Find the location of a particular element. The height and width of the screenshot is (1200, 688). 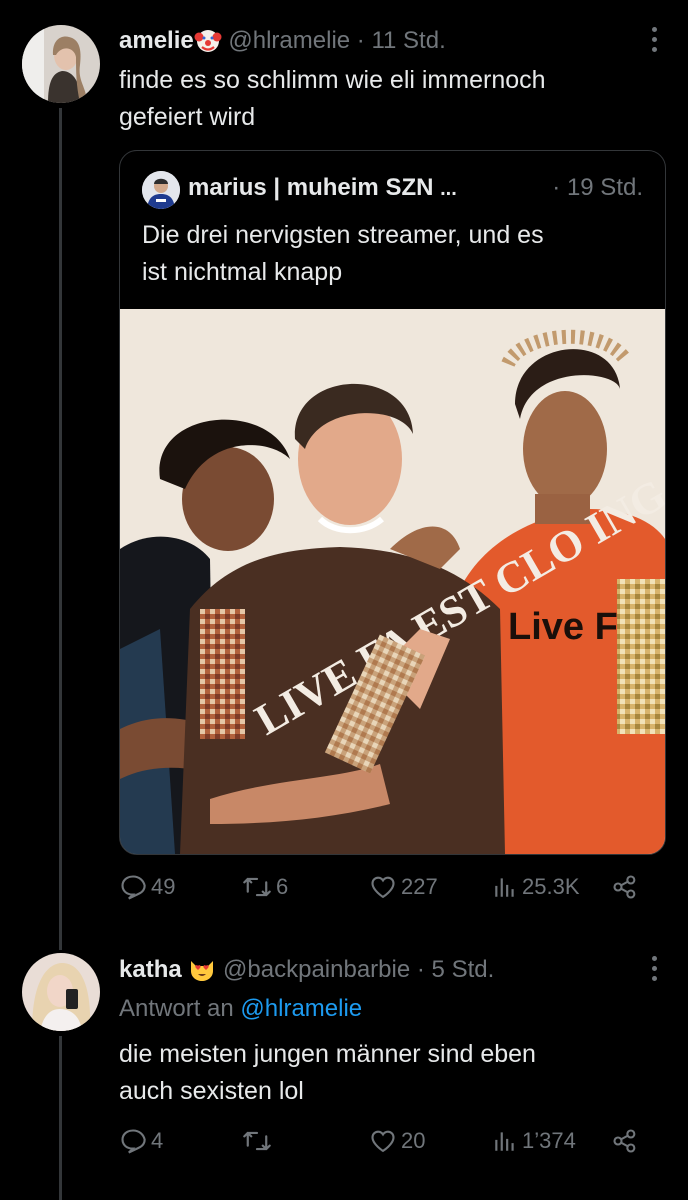

tweet-actions: 49 6 227 25.3K is located at coordinates (389, 893).